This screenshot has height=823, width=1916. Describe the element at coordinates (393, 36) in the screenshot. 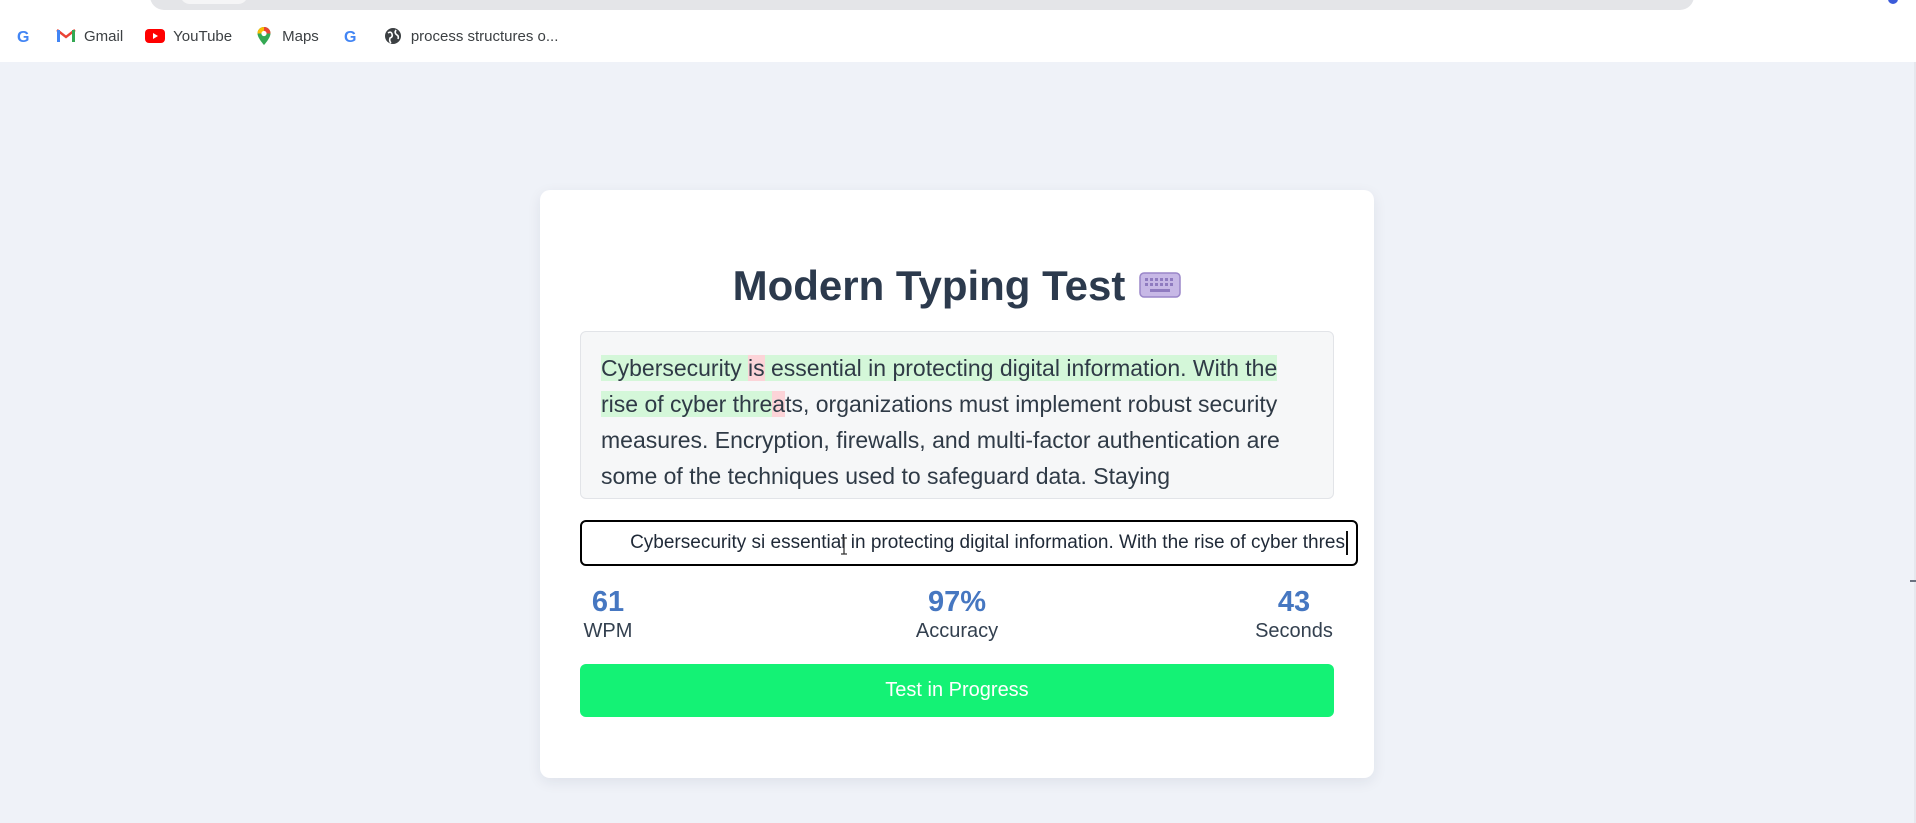

I see `globe-icon` at that location.